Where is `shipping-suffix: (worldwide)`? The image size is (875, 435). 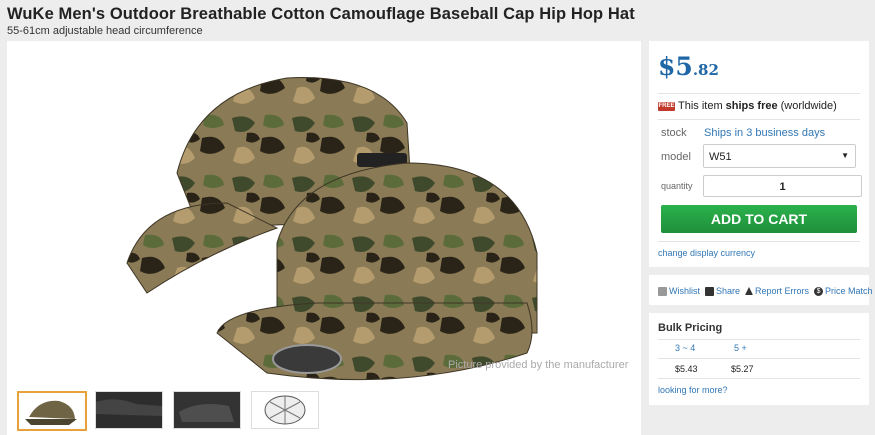
shipping-suffix: (worldwide) is located at coordinates (808, 106).